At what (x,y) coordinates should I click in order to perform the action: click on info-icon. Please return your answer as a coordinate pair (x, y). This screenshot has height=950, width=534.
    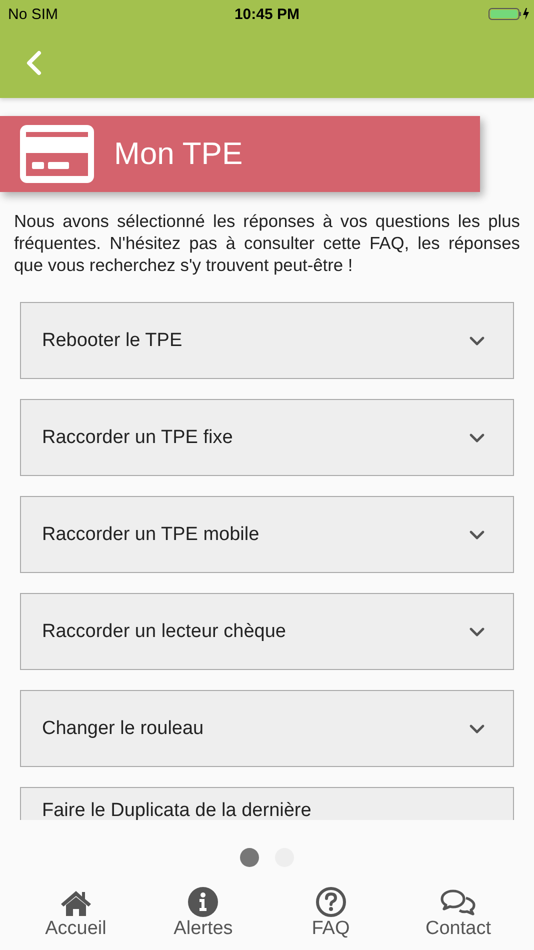
    Looking at the image, I should click on (203, 902).